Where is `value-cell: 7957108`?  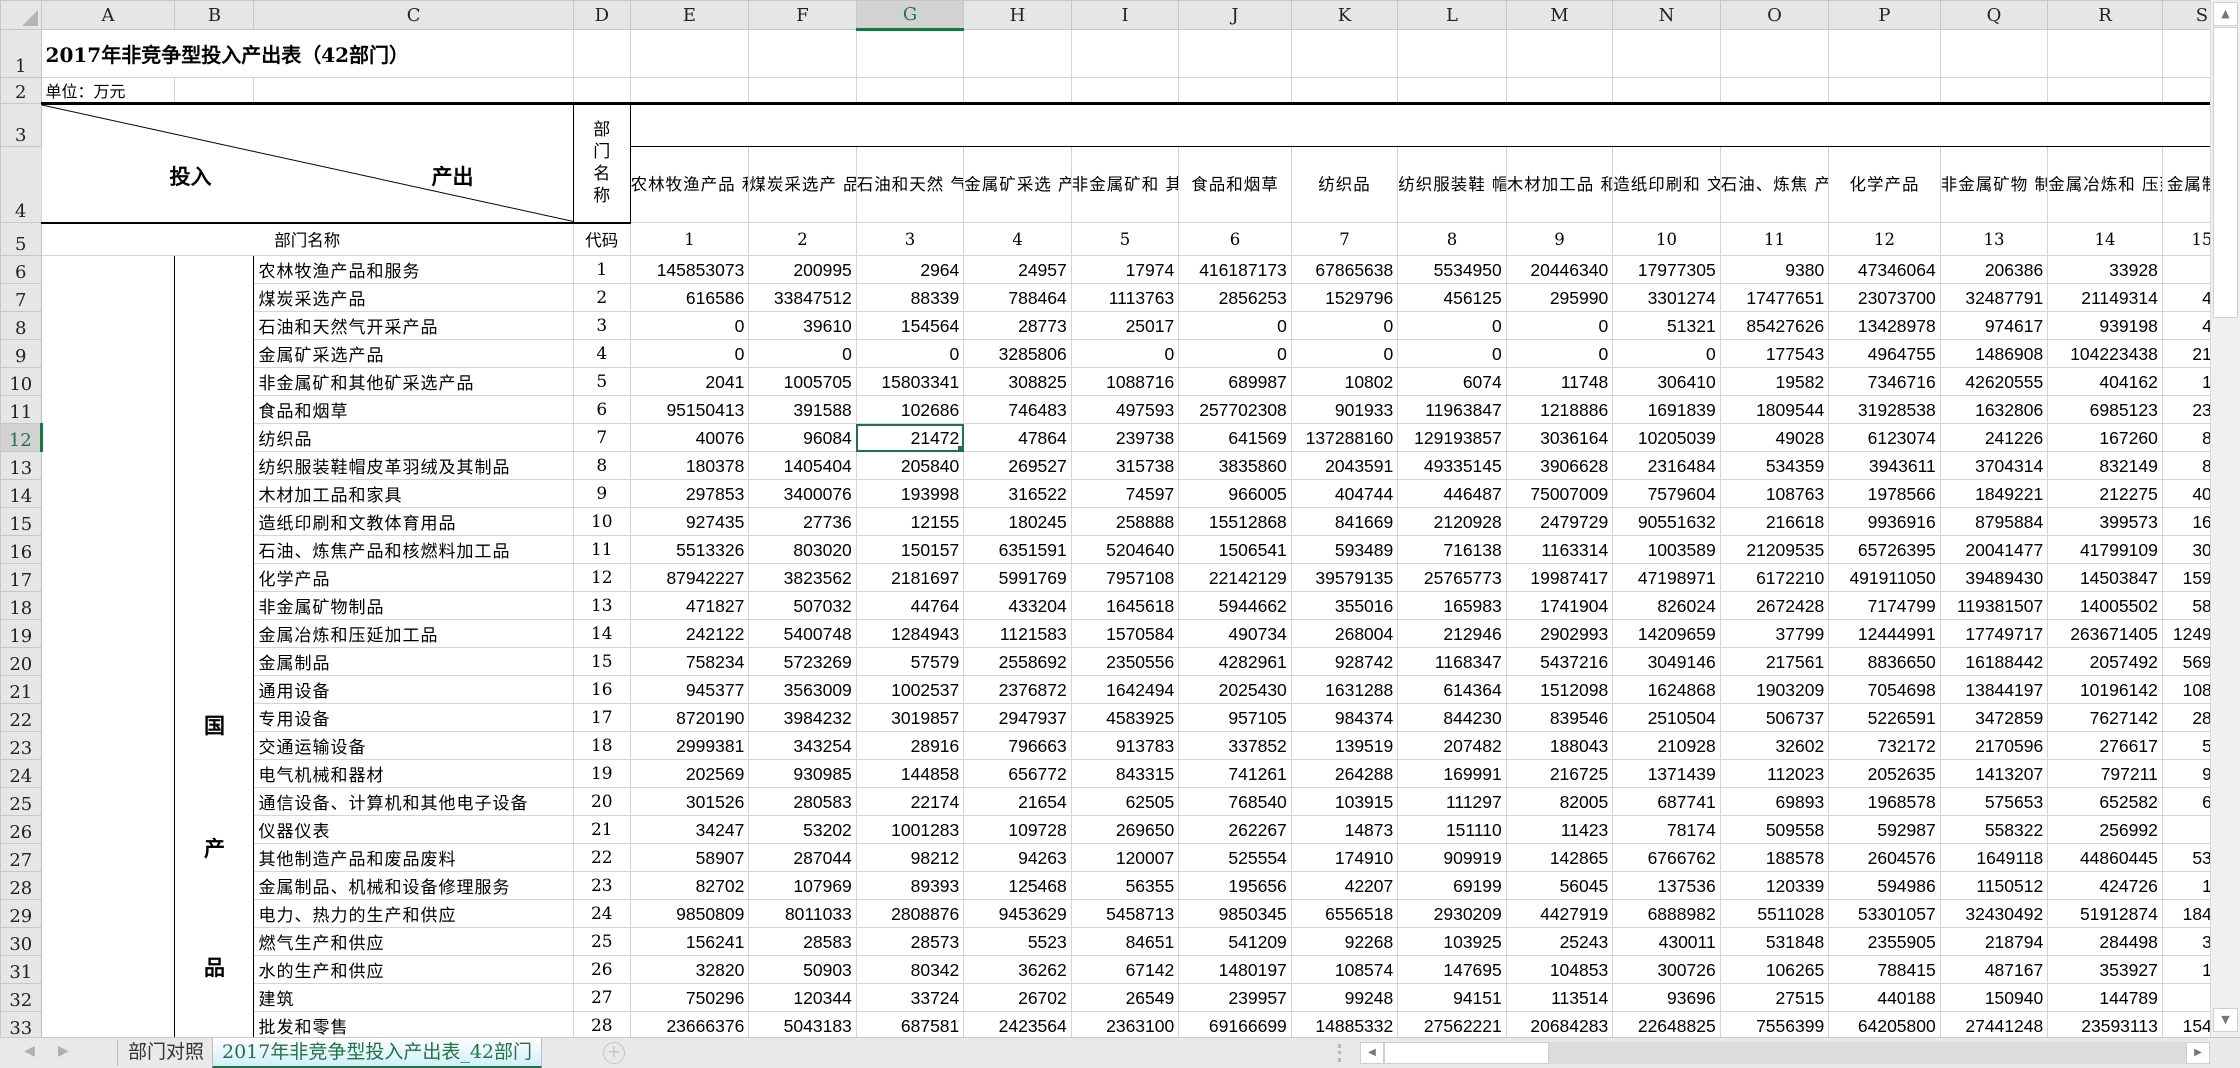 value-cell: 7957108 is located at coordinates (1125, 577).